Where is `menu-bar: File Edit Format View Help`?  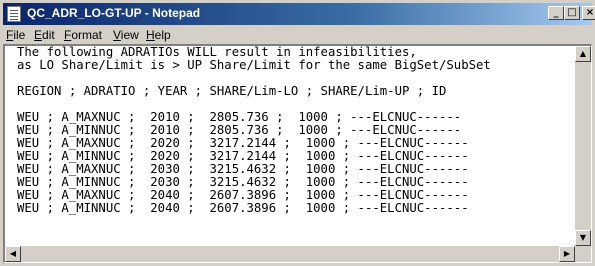
menu-bar: File Edit Format View Help is located at coordinates (297, 35).